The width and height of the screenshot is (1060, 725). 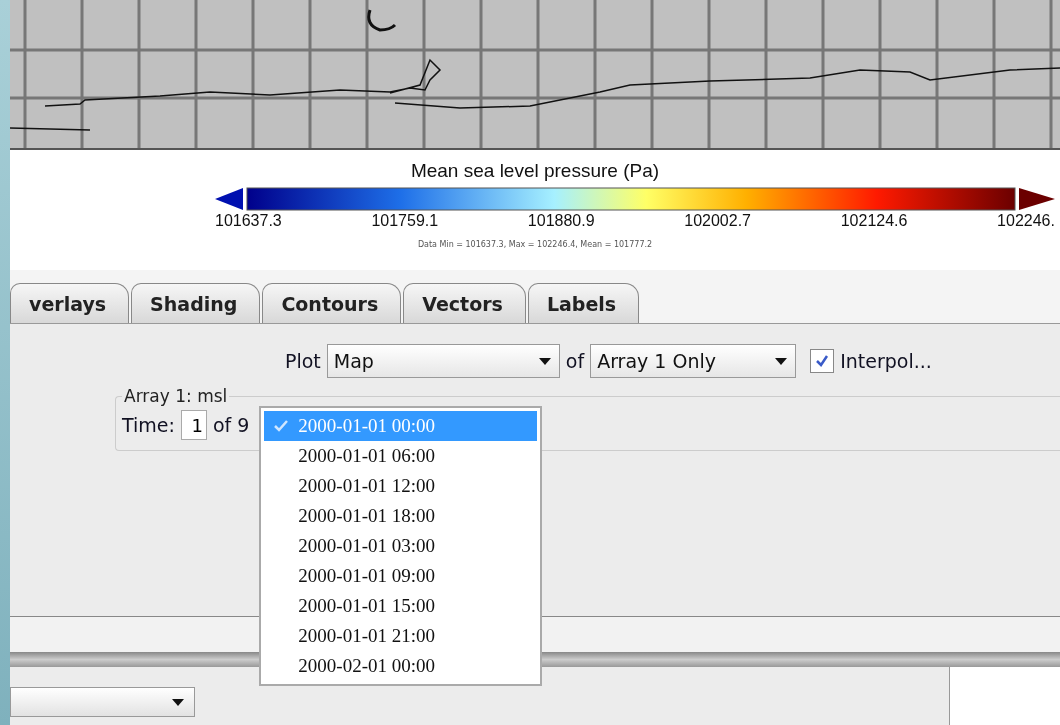 What do you see at coordinates (561, 221) in the screenshot?
I see `scale-label: 101880.9` at bounding box center [561, 221].